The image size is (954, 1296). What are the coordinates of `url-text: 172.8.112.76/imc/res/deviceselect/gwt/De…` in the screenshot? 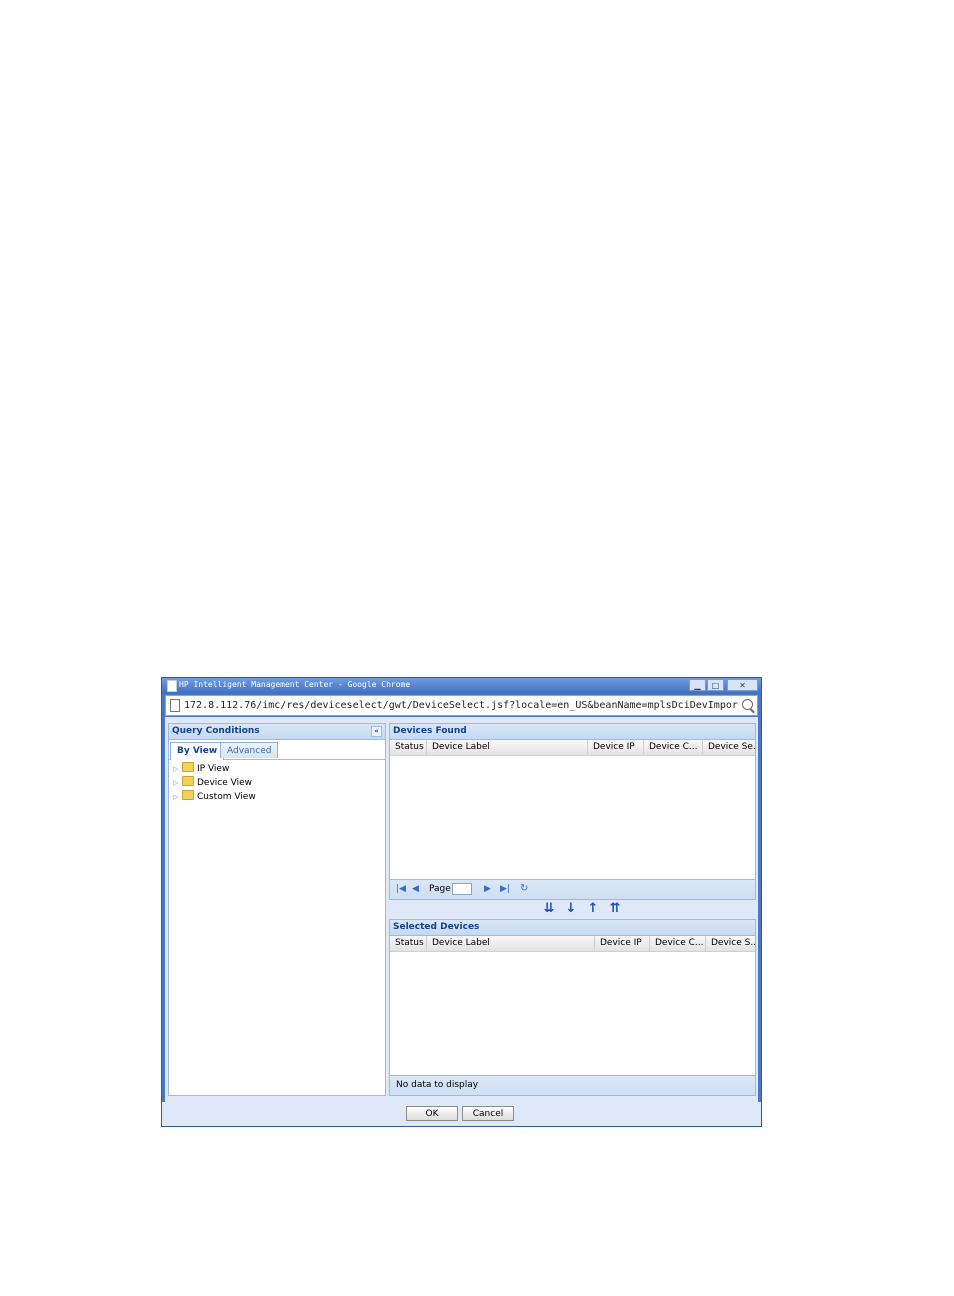 It's located at (461, 705).